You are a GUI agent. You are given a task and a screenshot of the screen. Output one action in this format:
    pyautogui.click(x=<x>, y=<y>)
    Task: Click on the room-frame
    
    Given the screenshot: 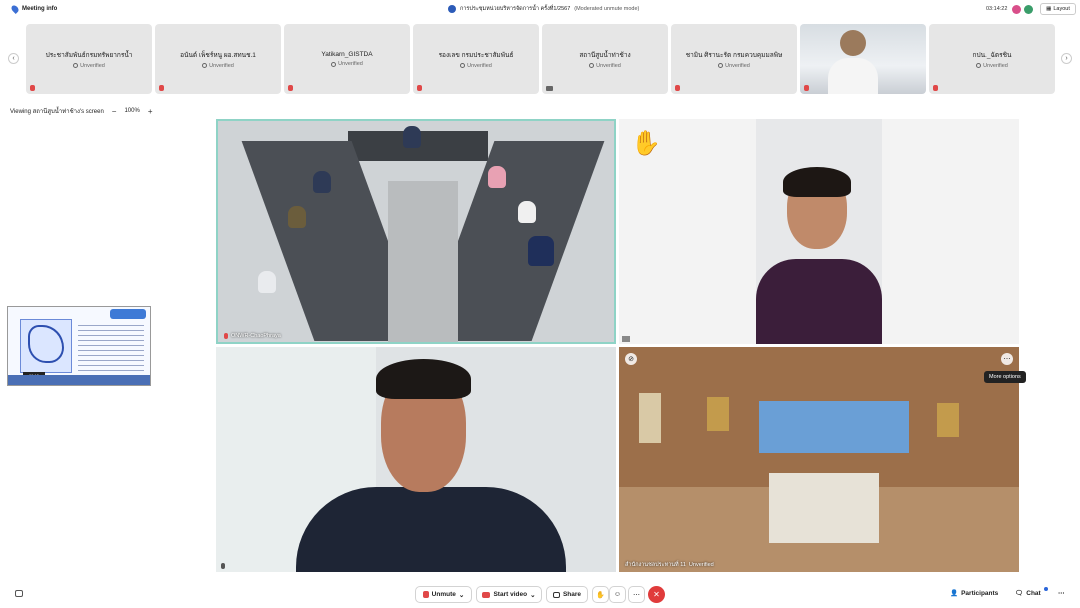 What is the action you would take?
    pyautogui.click(x=948, y=420)
    